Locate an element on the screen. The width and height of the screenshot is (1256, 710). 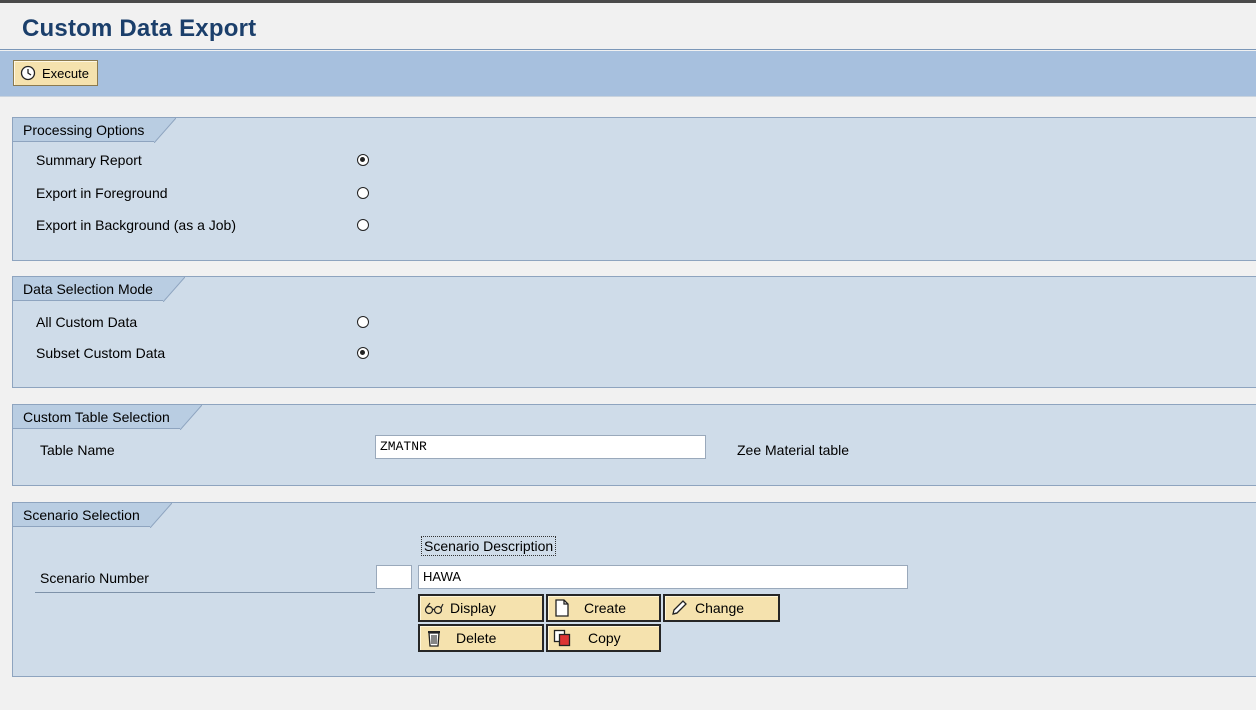
application-toolbar: Execute is located at coordinates (628, 74).